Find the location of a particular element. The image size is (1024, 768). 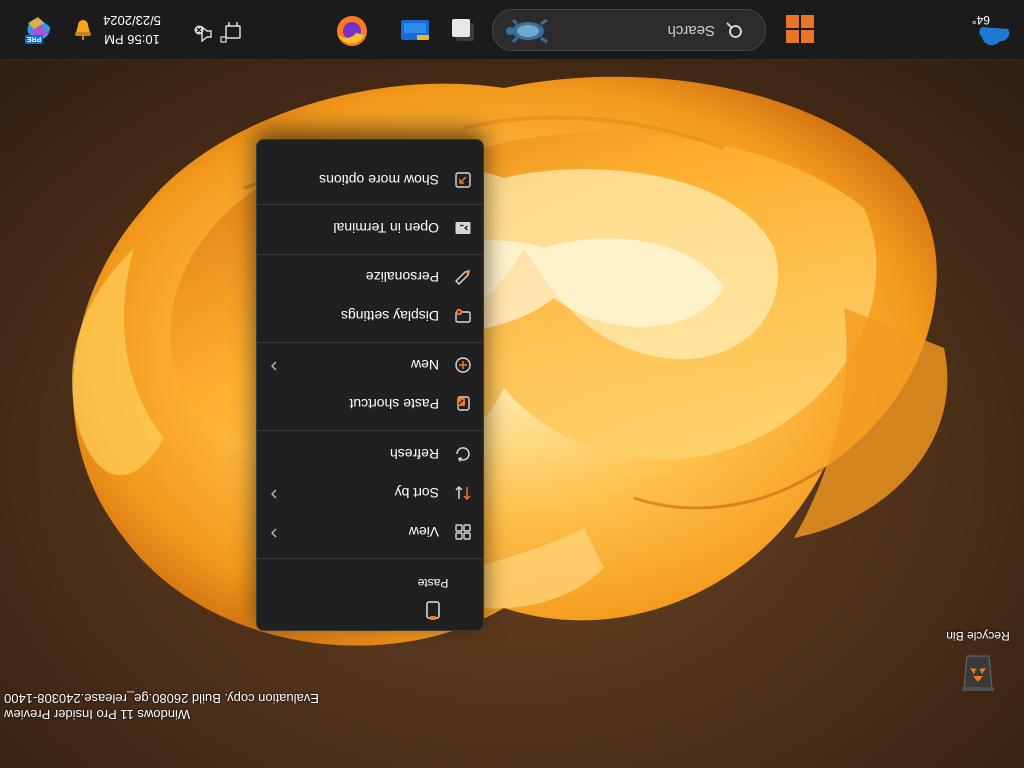

start-icon is located at coordinates (800, 29).